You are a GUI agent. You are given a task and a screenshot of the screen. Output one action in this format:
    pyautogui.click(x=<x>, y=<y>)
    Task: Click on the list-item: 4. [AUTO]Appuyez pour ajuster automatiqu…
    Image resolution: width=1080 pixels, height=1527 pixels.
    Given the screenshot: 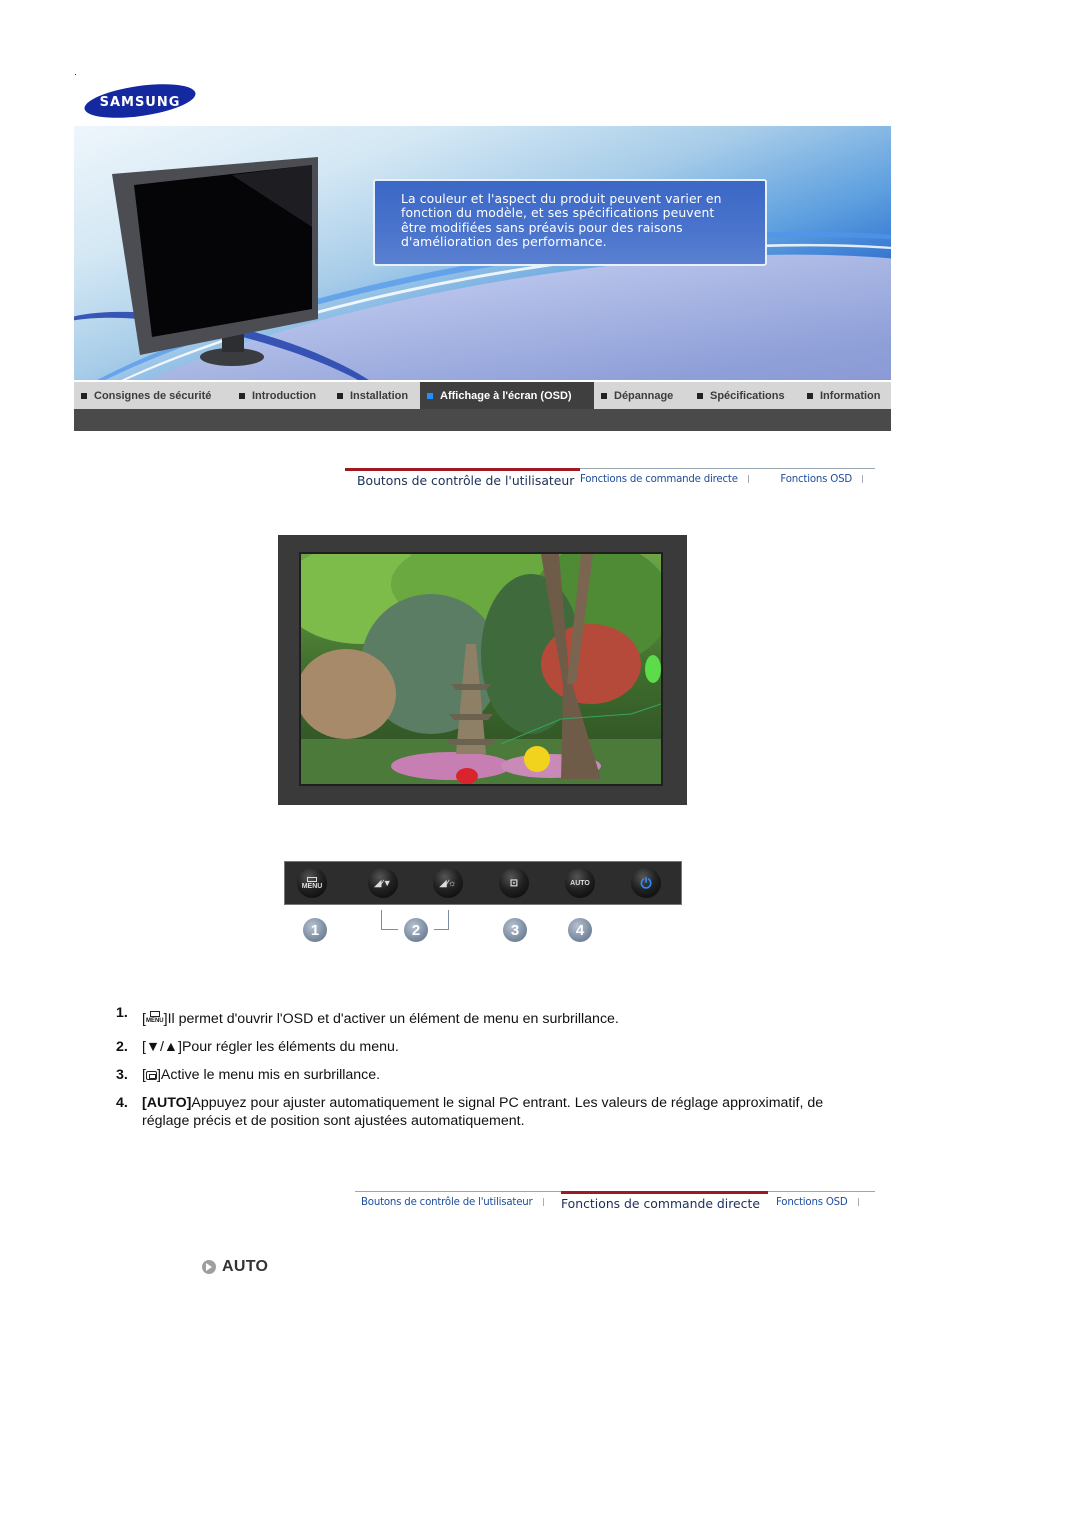 What is the action you would take?
    pyautogui.click(x=476, y=1112)
    